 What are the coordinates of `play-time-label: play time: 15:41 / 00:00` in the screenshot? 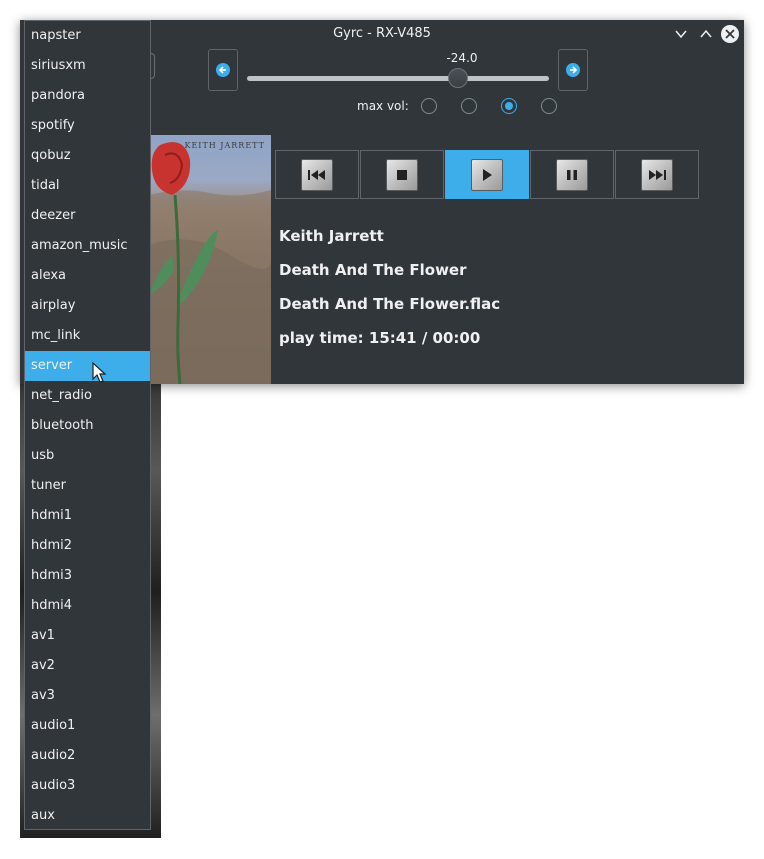 It's located at (380, 338).